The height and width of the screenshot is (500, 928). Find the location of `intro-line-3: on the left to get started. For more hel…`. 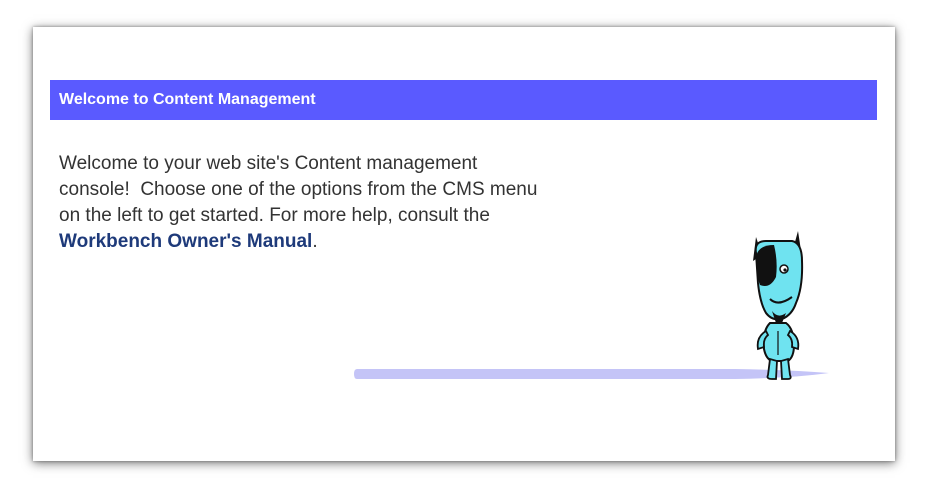

intro-line-3: on the left to get started. For more hel… is located at coordinates (274, 215).